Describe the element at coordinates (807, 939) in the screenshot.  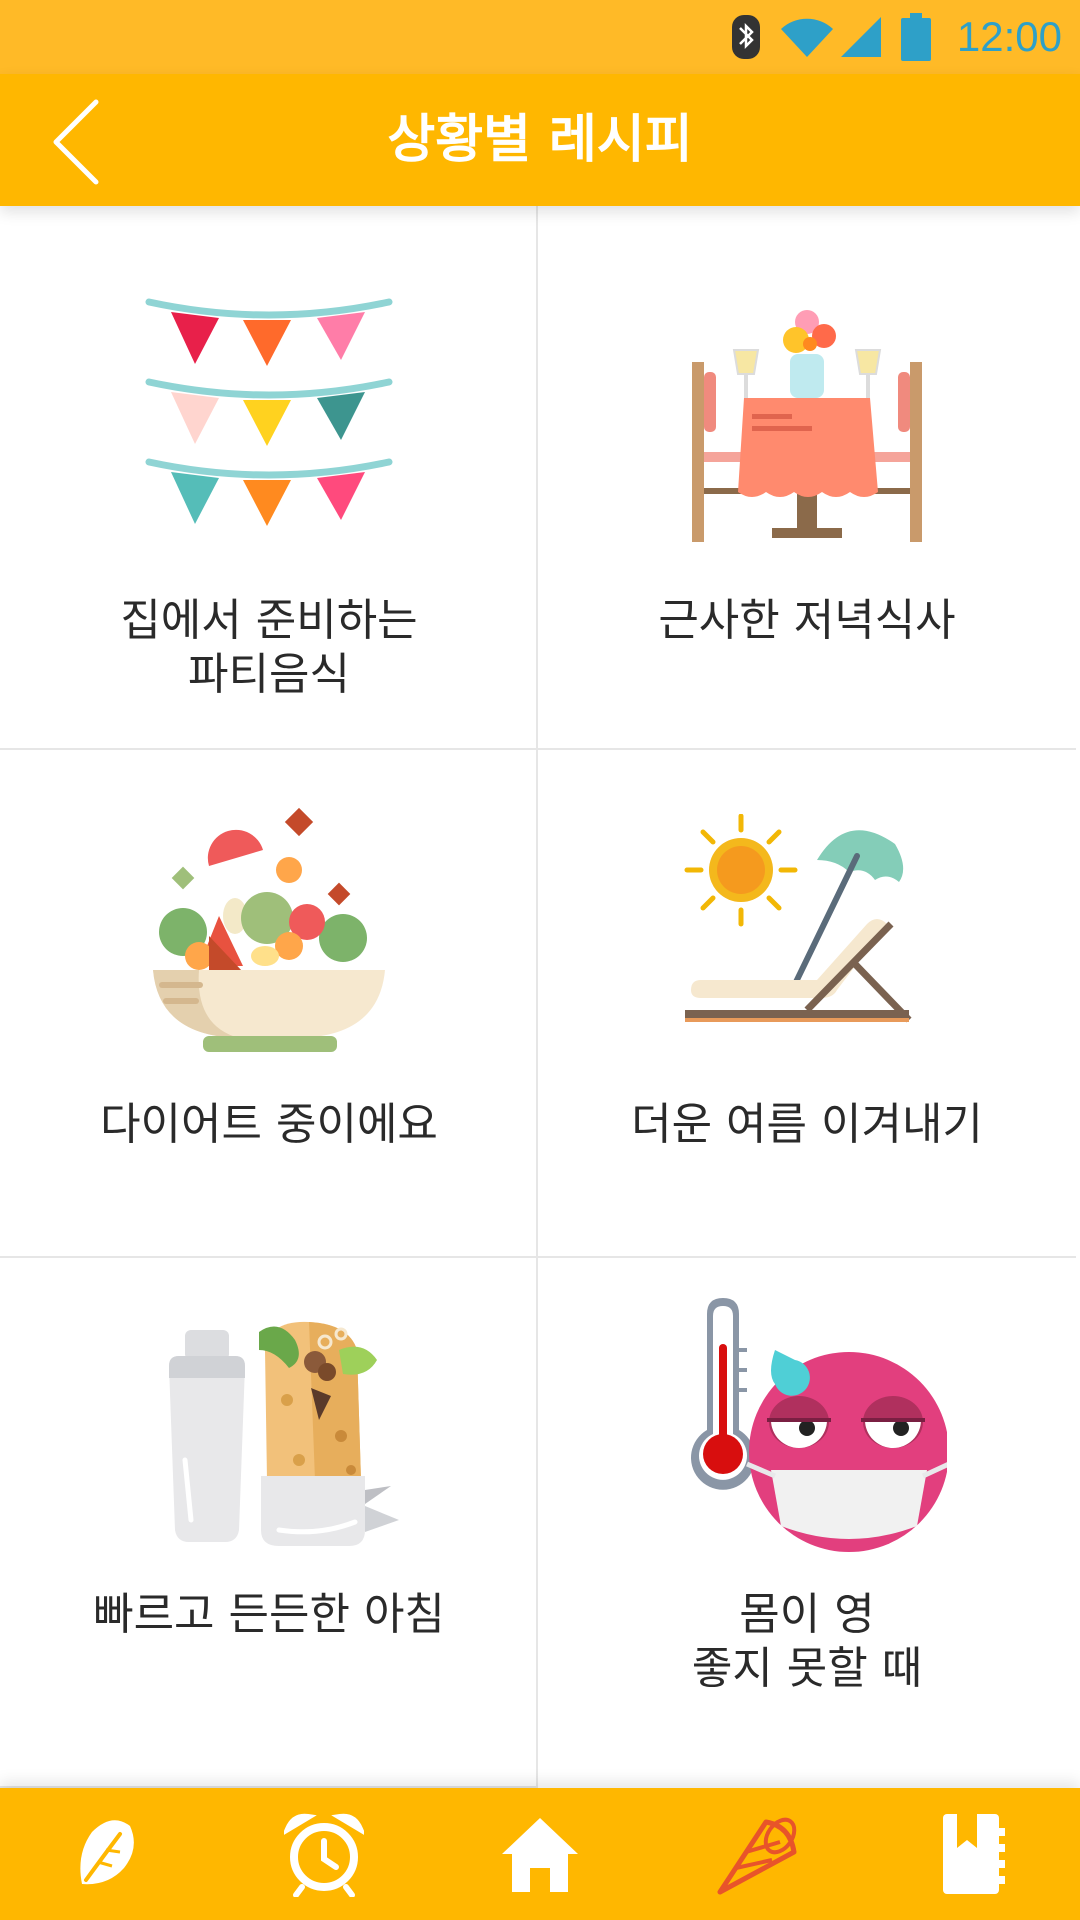
I see `beach-chair-icon` at that location.